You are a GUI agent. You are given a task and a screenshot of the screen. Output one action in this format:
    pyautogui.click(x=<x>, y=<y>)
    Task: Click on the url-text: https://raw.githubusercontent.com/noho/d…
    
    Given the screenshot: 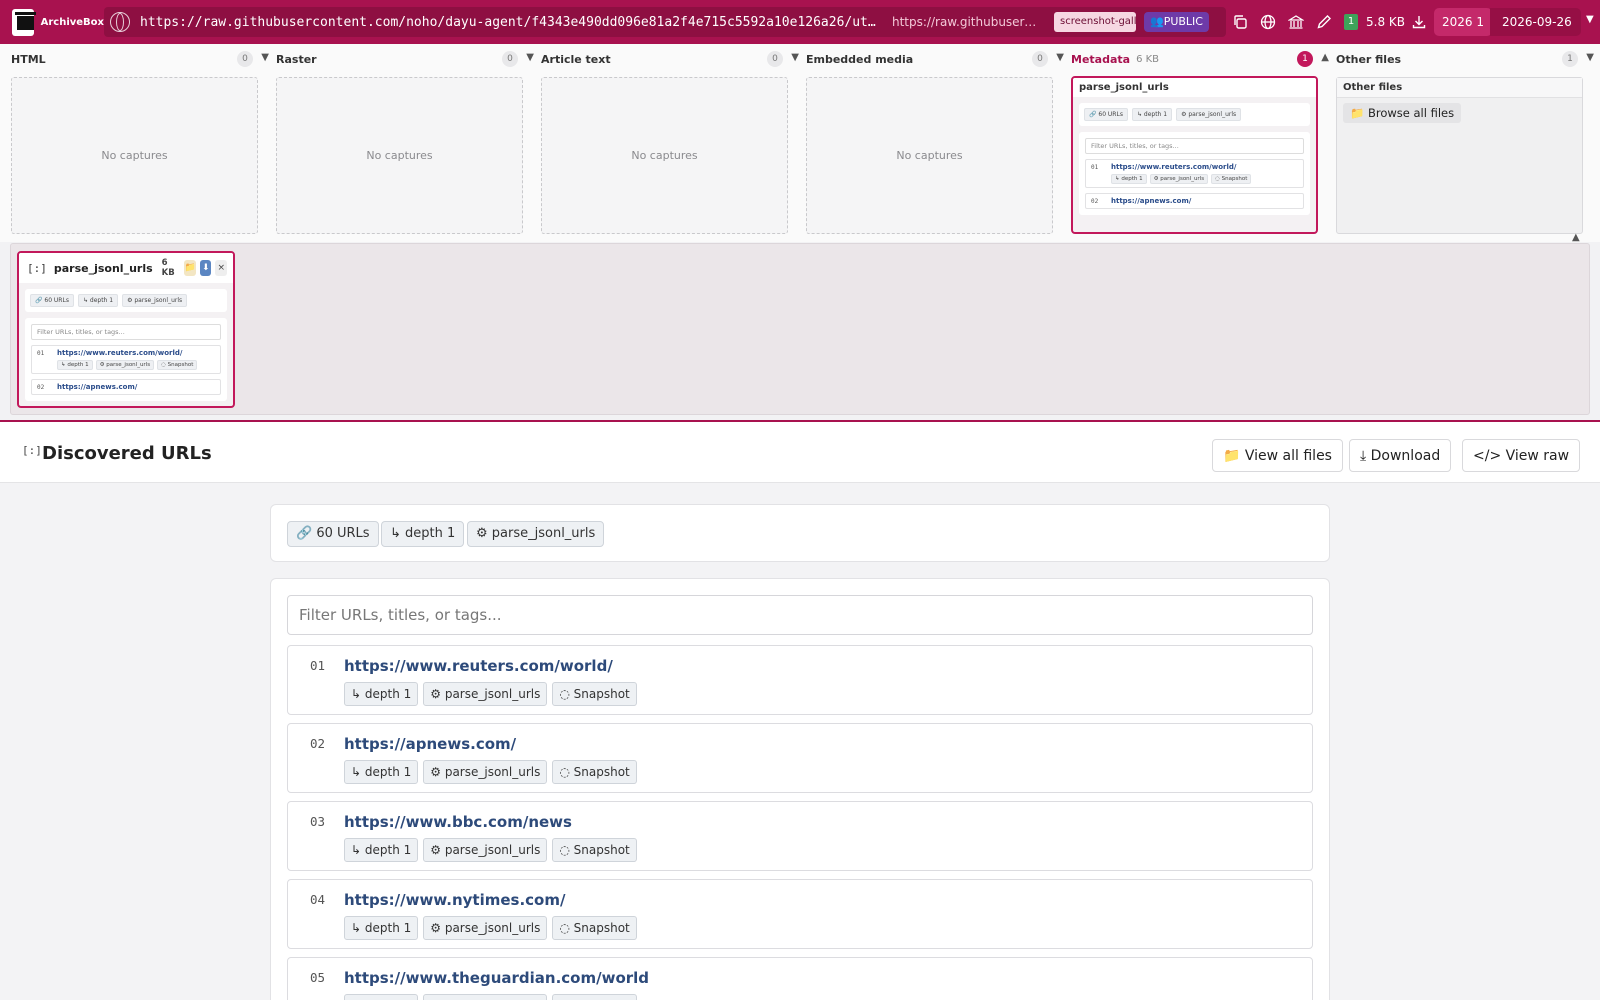 What is the action you would take?
    pyautogui.click(x=509, y=22)
    